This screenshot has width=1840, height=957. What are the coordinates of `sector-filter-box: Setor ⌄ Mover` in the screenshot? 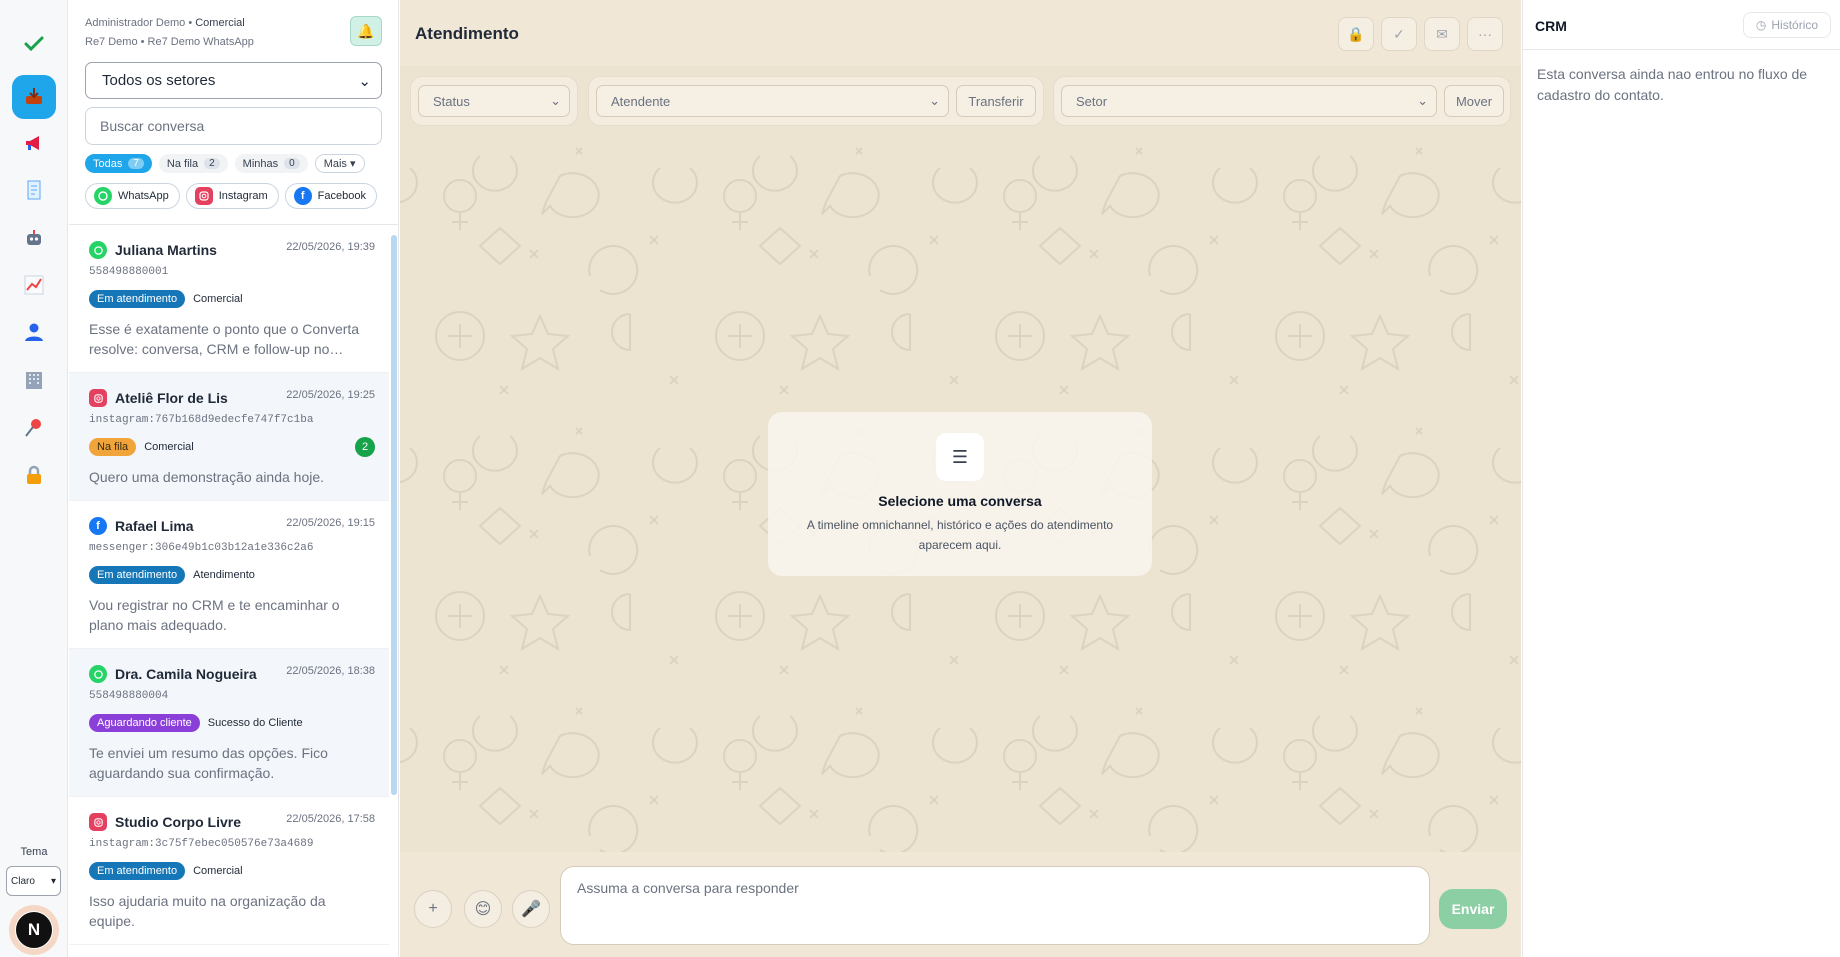 It's located at (1282, 101).